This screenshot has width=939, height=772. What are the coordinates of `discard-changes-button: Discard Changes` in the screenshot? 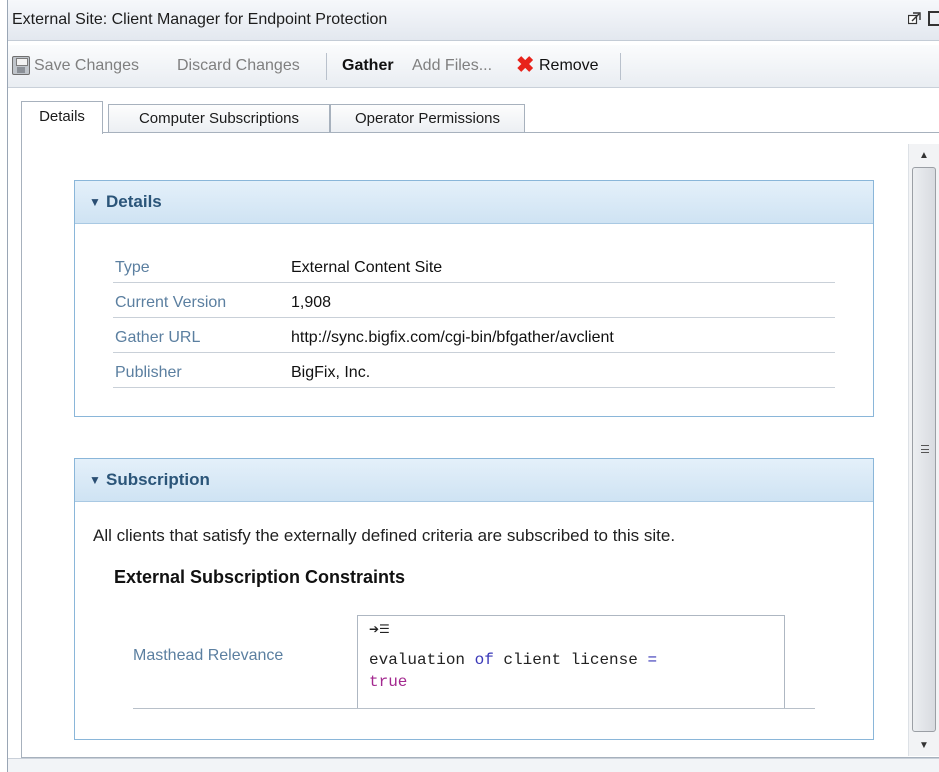 It's located at (238, 66).